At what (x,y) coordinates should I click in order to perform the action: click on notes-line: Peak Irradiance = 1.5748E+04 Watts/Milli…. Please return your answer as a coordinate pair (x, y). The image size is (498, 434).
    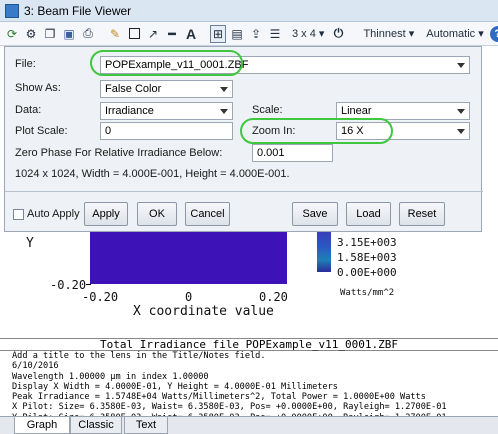
    Looking at the image, I should click on (219, 397).